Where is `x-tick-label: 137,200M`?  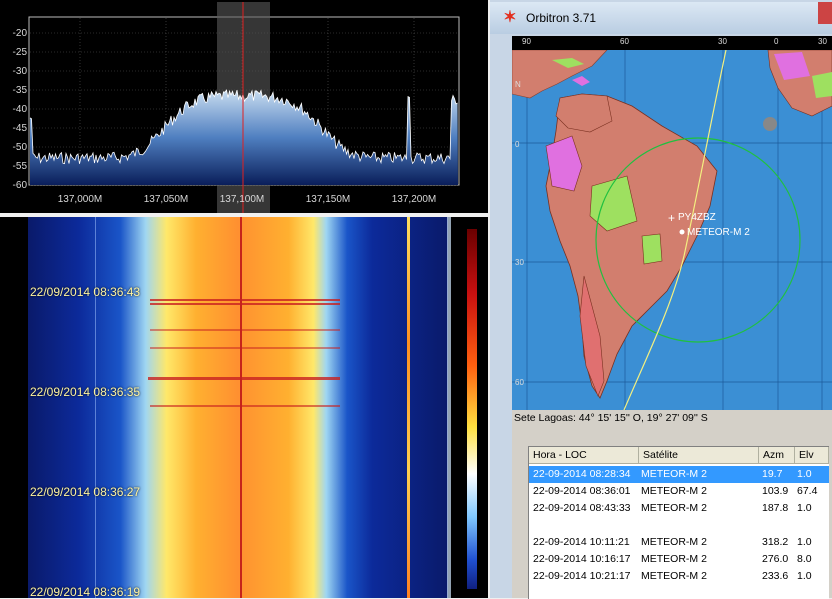 x-tick-label: 137,200M is located at coordinates (414, 199).